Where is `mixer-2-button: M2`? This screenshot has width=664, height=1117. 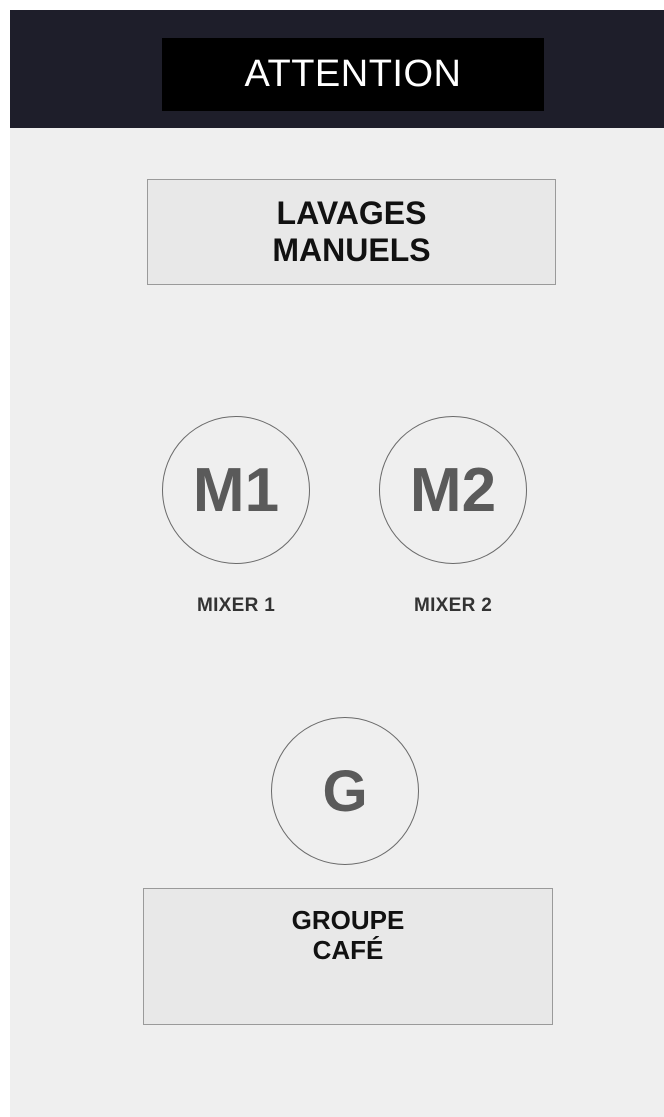 mixer-2-button: M2 is located at coordinates (453, 490).